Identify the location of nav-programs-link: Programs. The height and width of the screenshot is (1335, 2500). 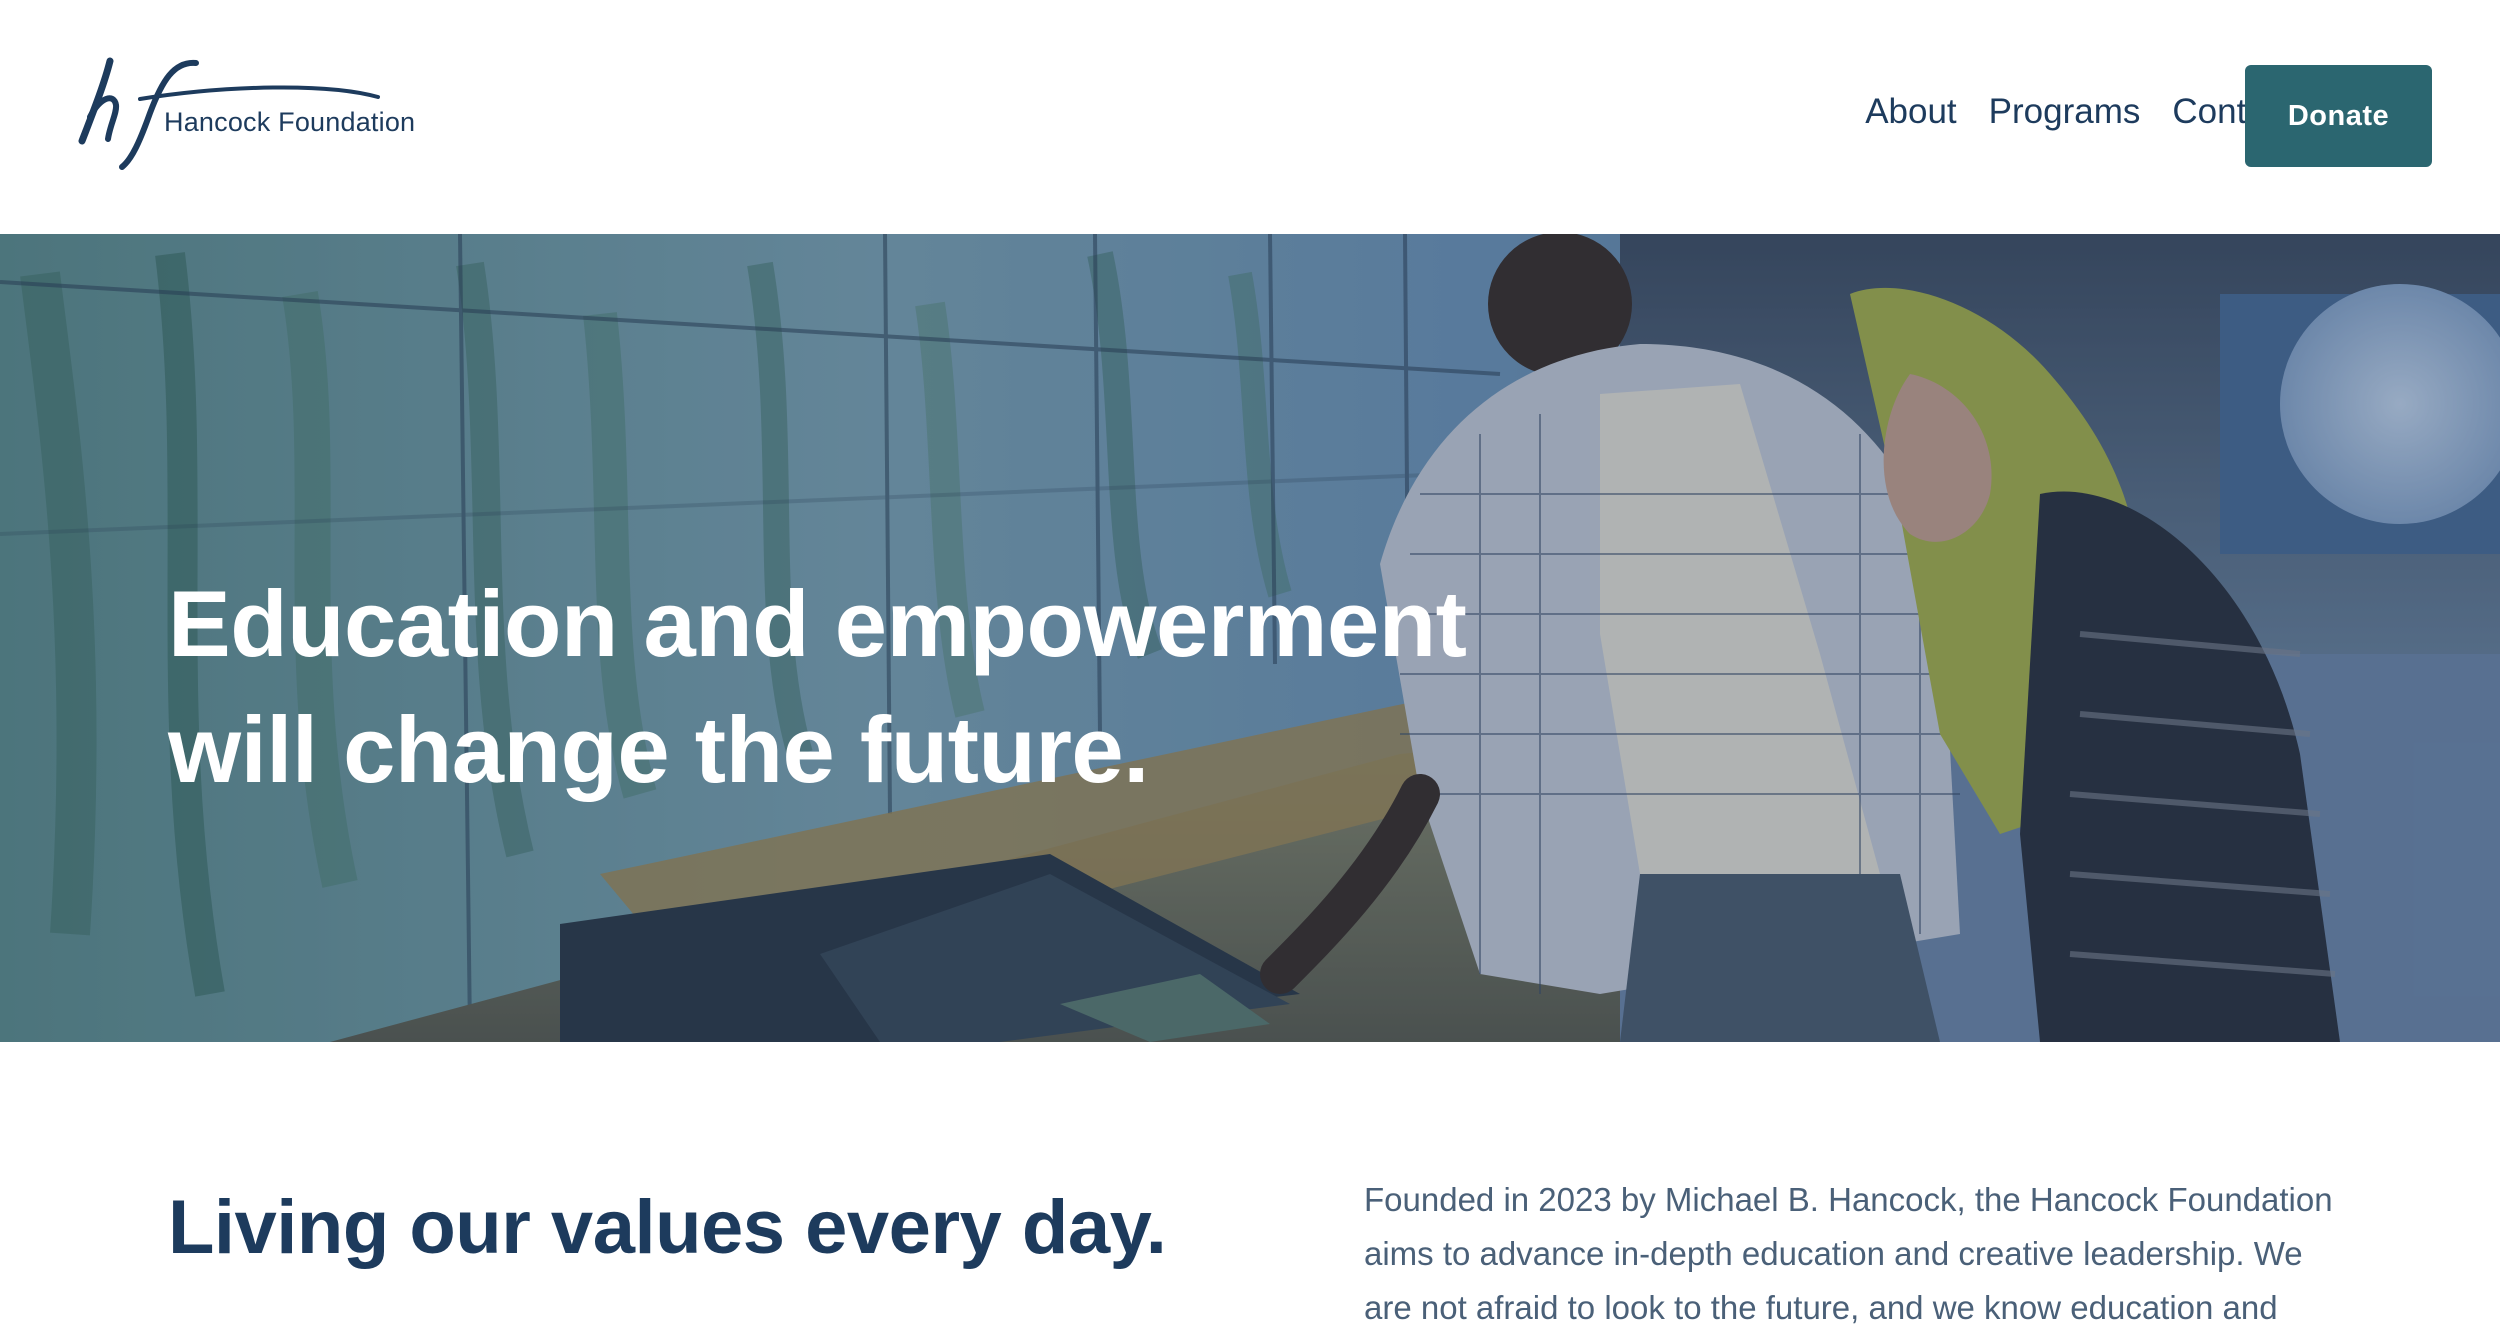
(2065, 112).